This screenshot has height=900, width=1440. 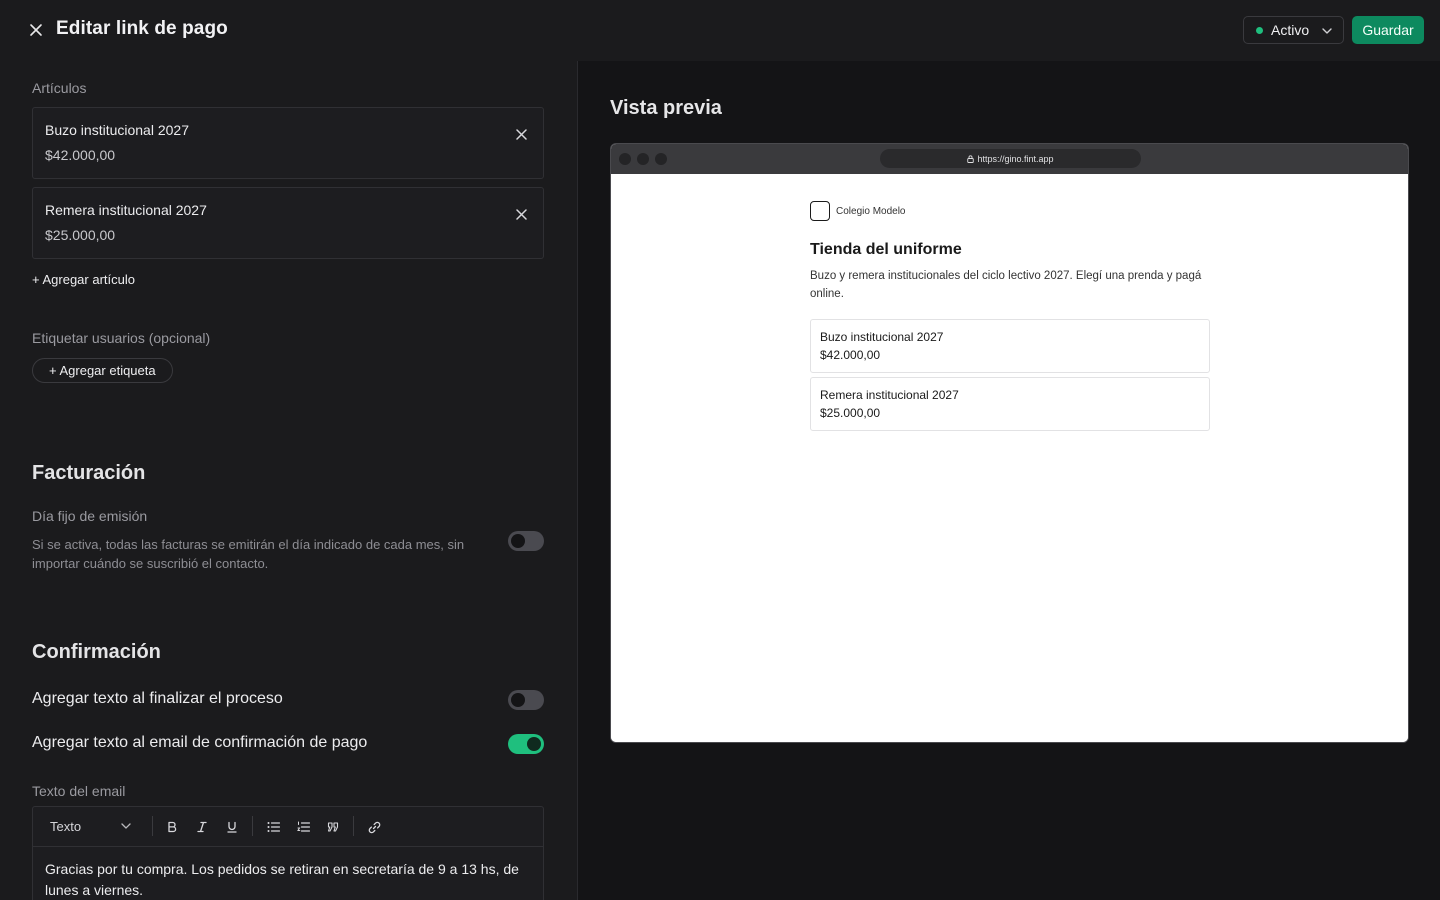 I want to click on product-name: Remera institucional 2027, so click(x=889, y=395).